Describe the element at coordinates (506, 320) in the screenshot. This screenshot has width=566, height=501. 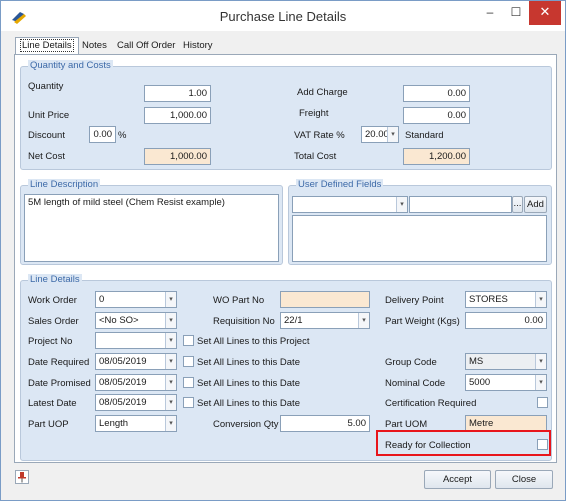
I see `part-weight-input: 0.00` at that location.